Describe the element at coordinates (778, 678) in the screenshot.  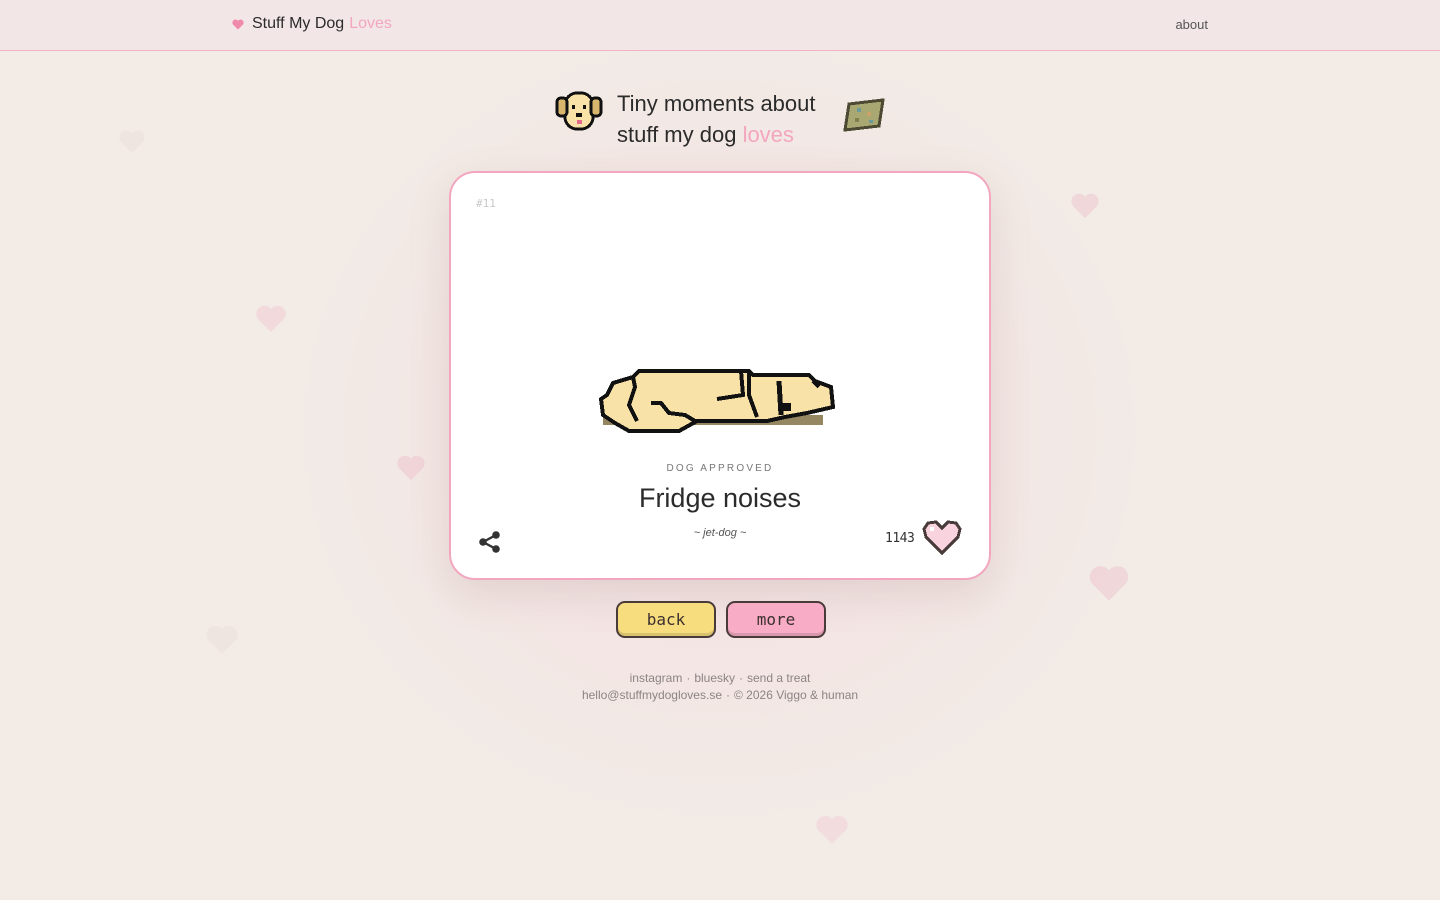
I see `send-treat-link: send a treat` at that location.